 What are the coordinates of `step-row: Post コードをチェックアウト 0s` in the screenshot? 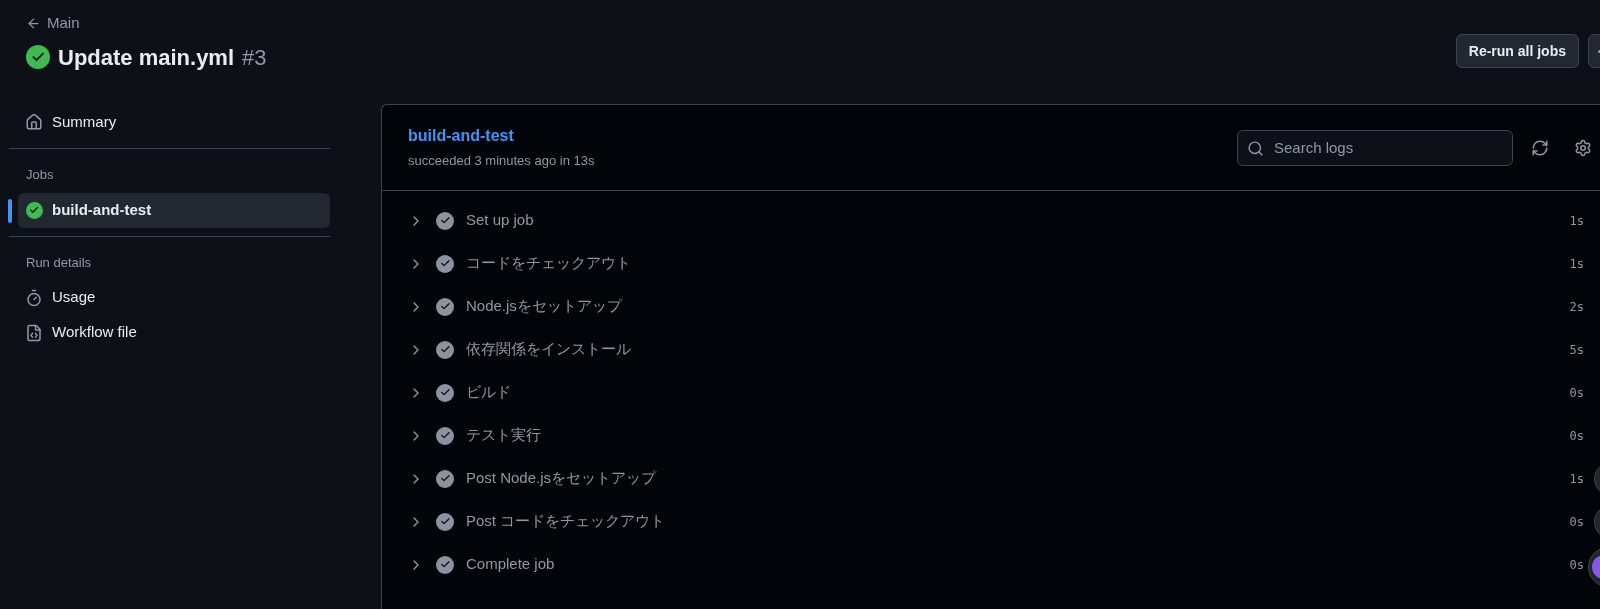 It's located at (985, 521).